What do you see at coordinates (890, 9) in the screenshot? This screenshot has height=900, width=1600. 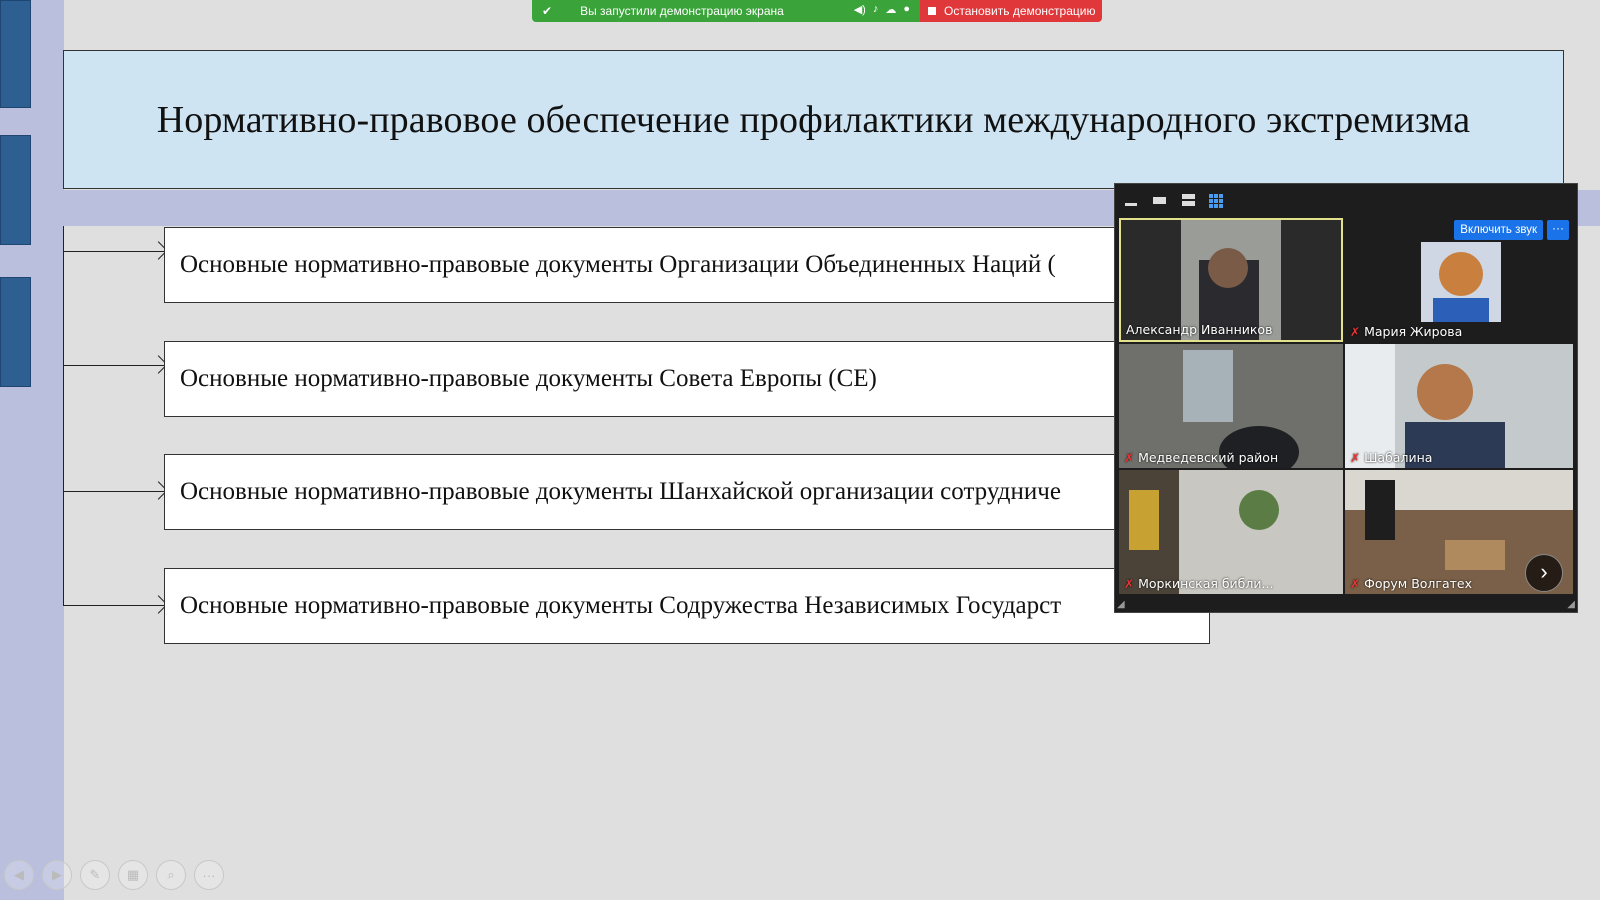 I see `cloud-icon: ☁` at bounding box center [890, 9].